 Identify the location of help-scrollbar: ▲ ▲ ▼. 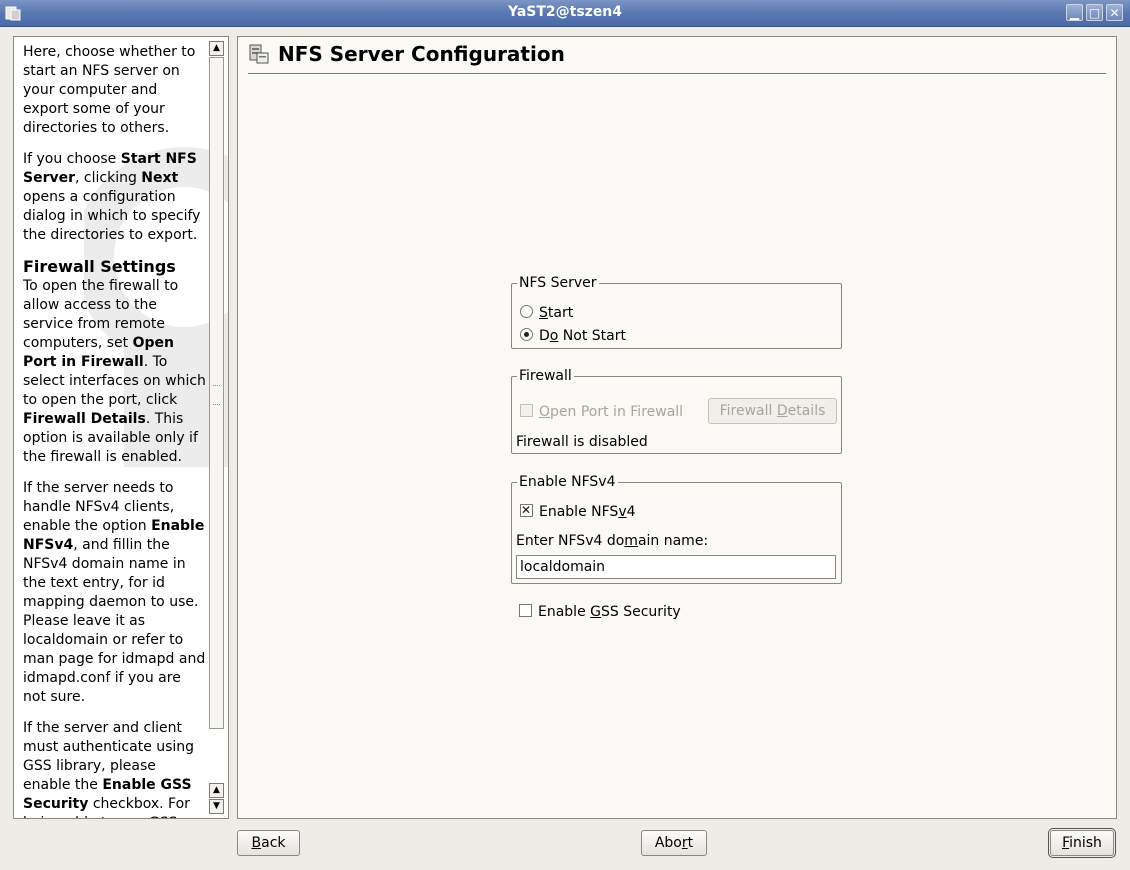
(216, 427).